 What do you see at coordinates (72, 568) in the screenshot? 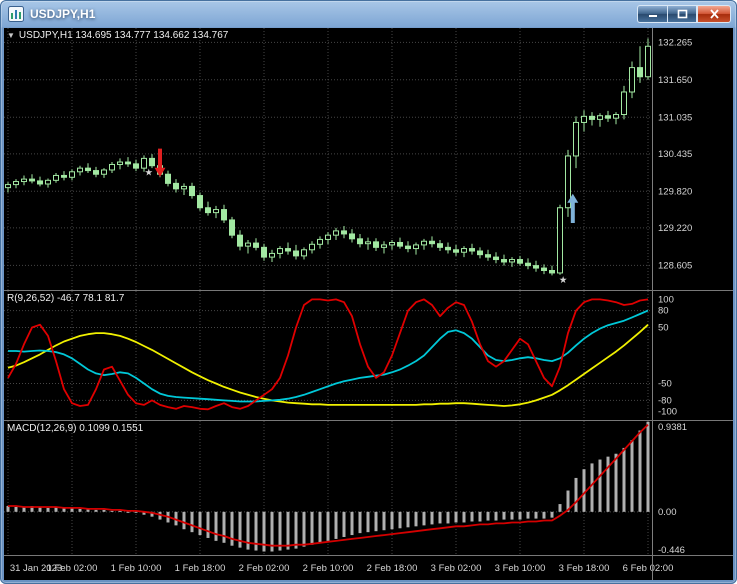
I see `time-axis-label: 1 Feb 02:00` at bounding box center [72, 568].